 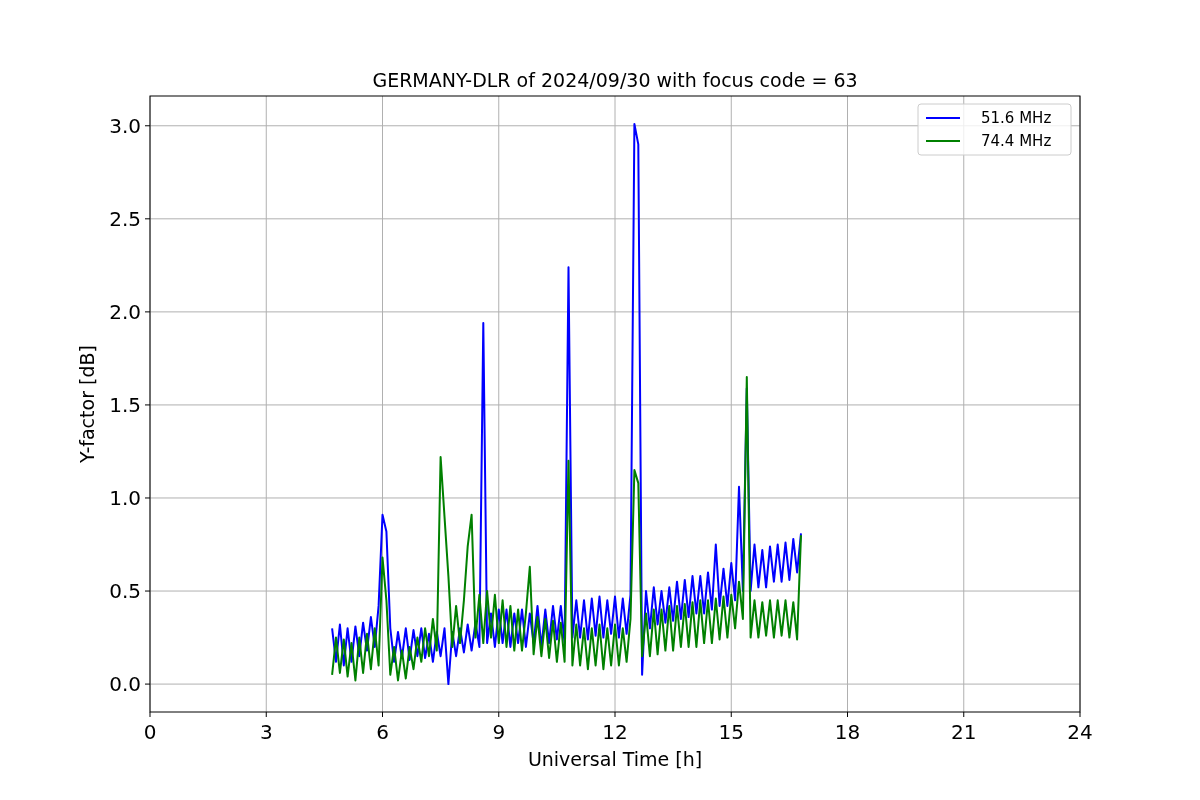 What do you see at coordinates (1016, 141) in the screenshot?
I see `legend-label: 74.4 MHz` at bounding box center [1016, 141].